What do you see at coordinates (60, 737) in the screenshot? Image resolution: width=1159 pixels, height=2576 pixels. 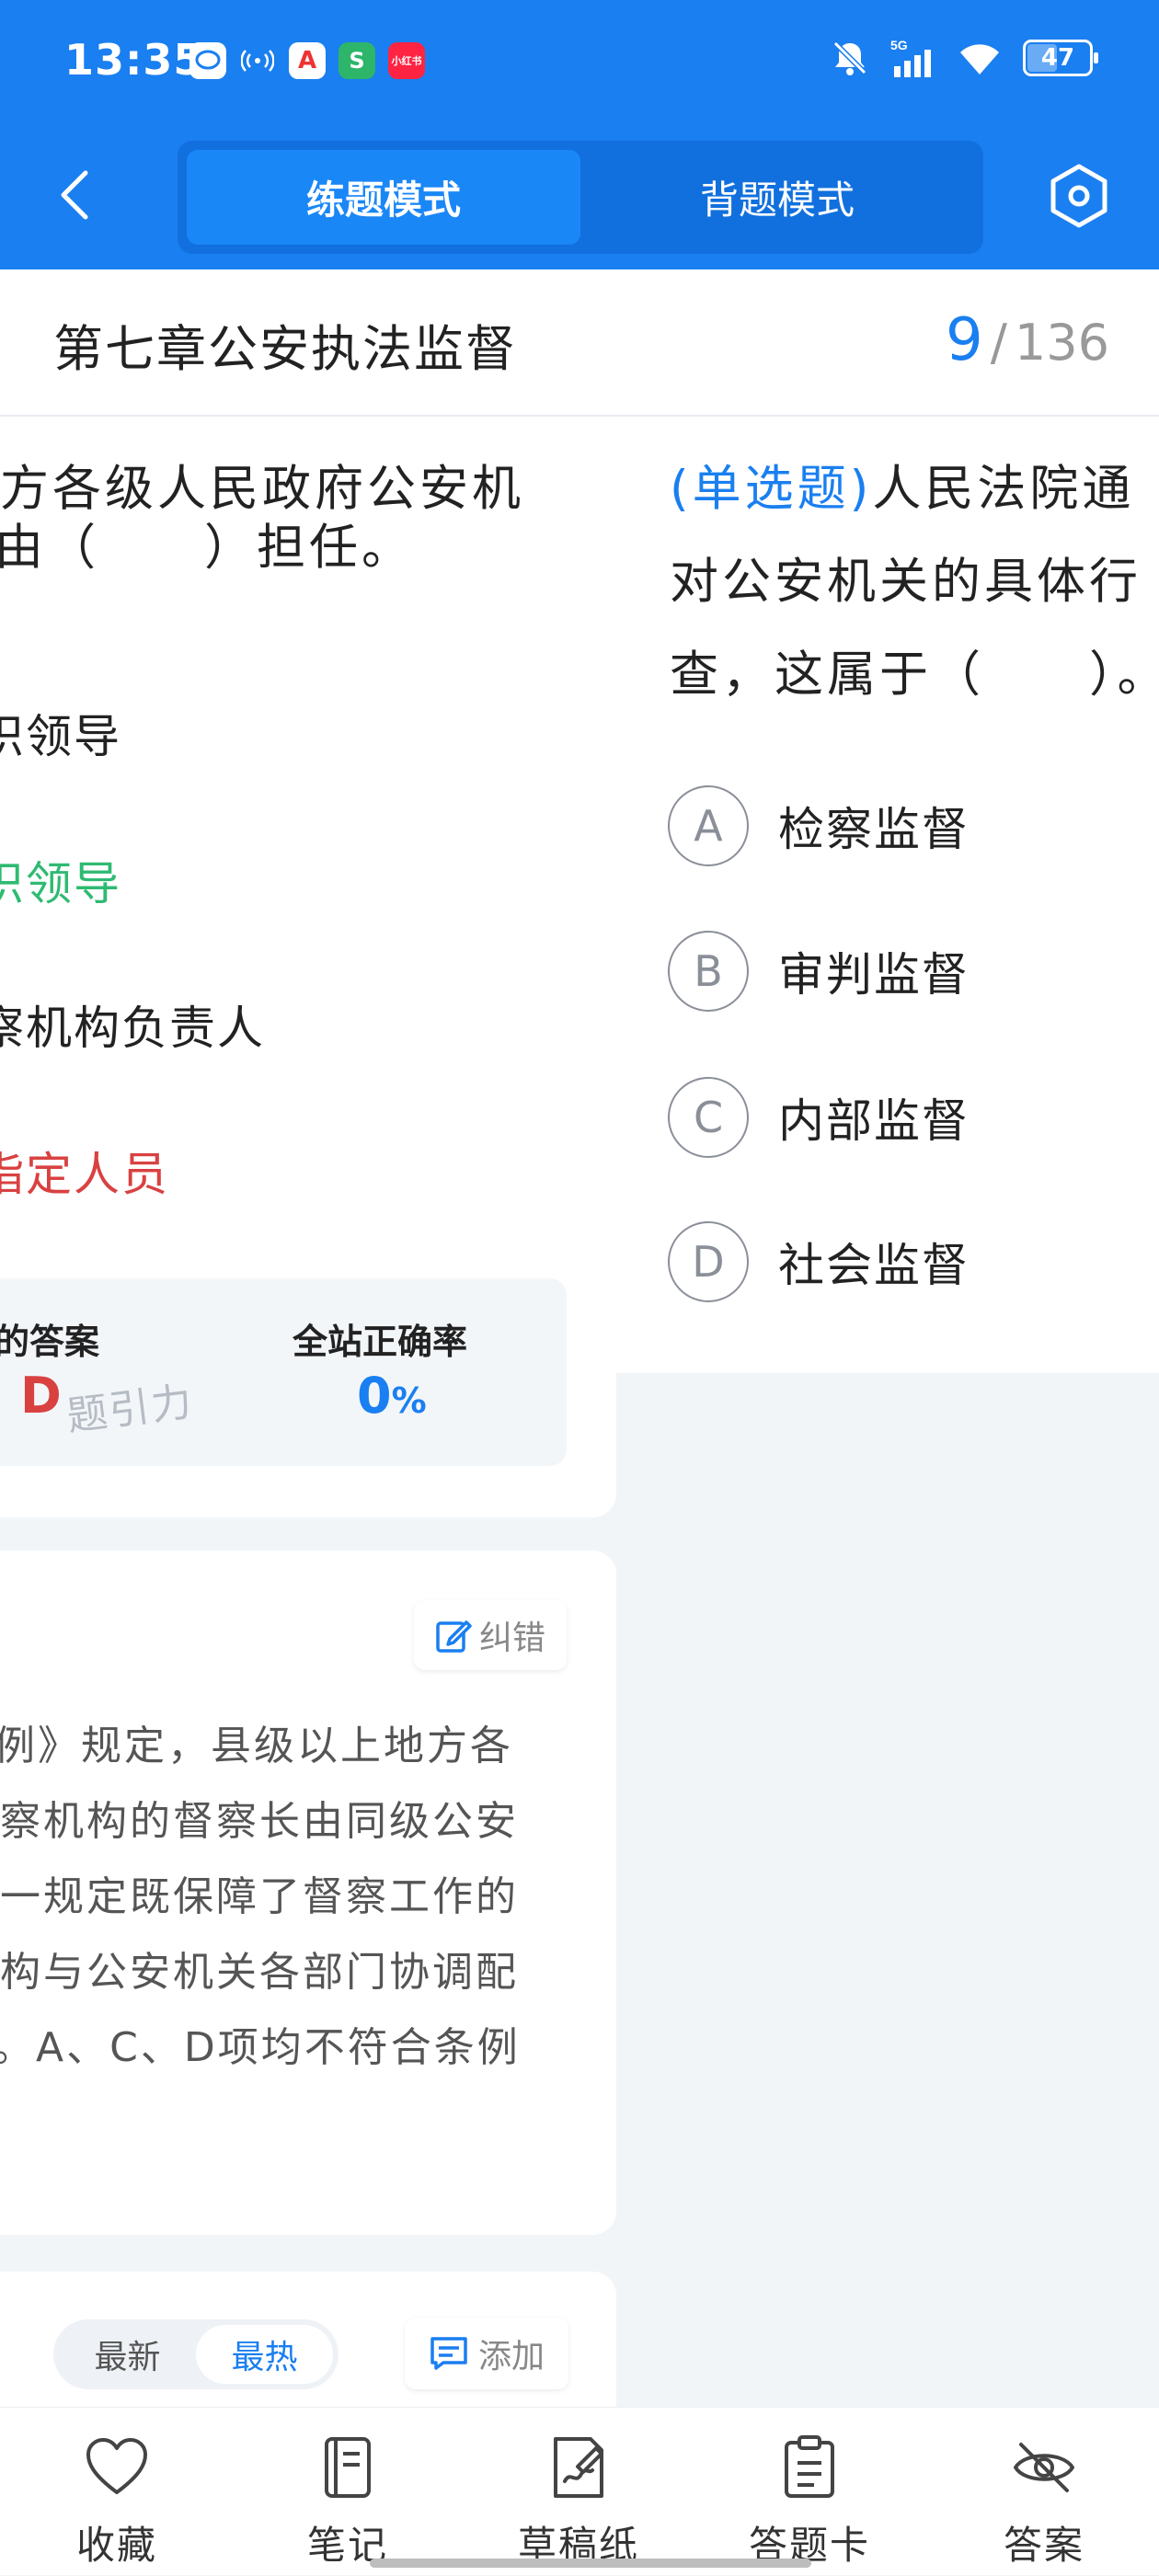 I see `prev-option-a: 织领导` at bounding box center [60, 737].